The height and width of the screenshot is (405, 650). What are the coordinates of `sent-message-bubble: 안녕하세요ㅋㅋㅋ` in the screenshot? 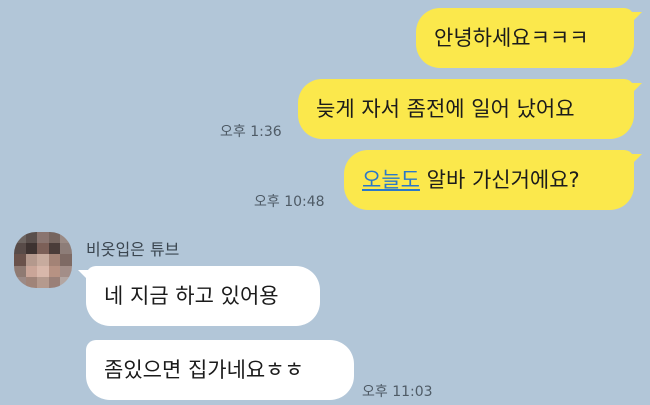 It's located at (529, 38).